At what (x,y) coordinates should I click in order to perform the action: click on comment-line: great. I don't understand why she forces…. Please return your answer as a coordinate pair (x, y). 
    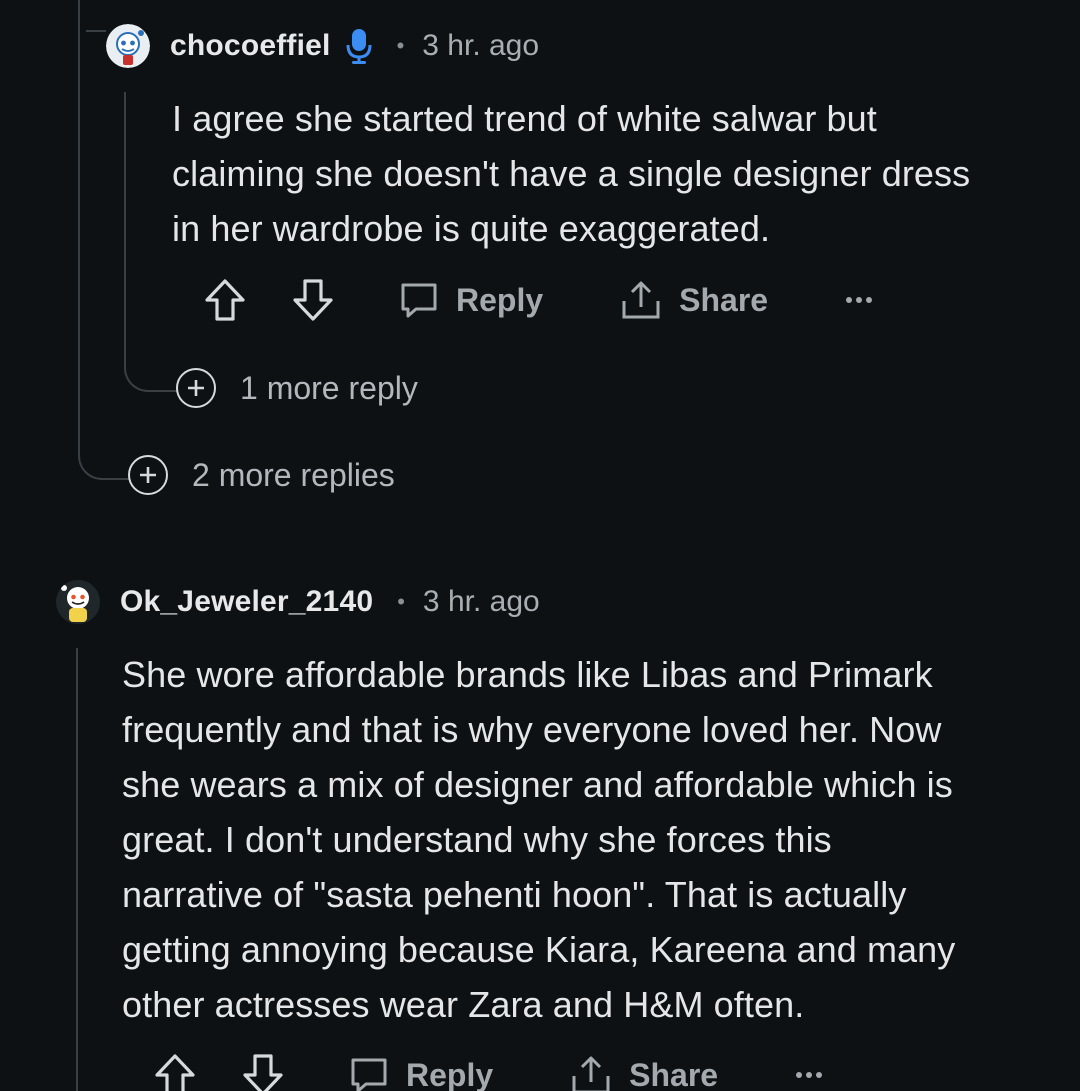
    Looking at the image, I should click on (477, 839).